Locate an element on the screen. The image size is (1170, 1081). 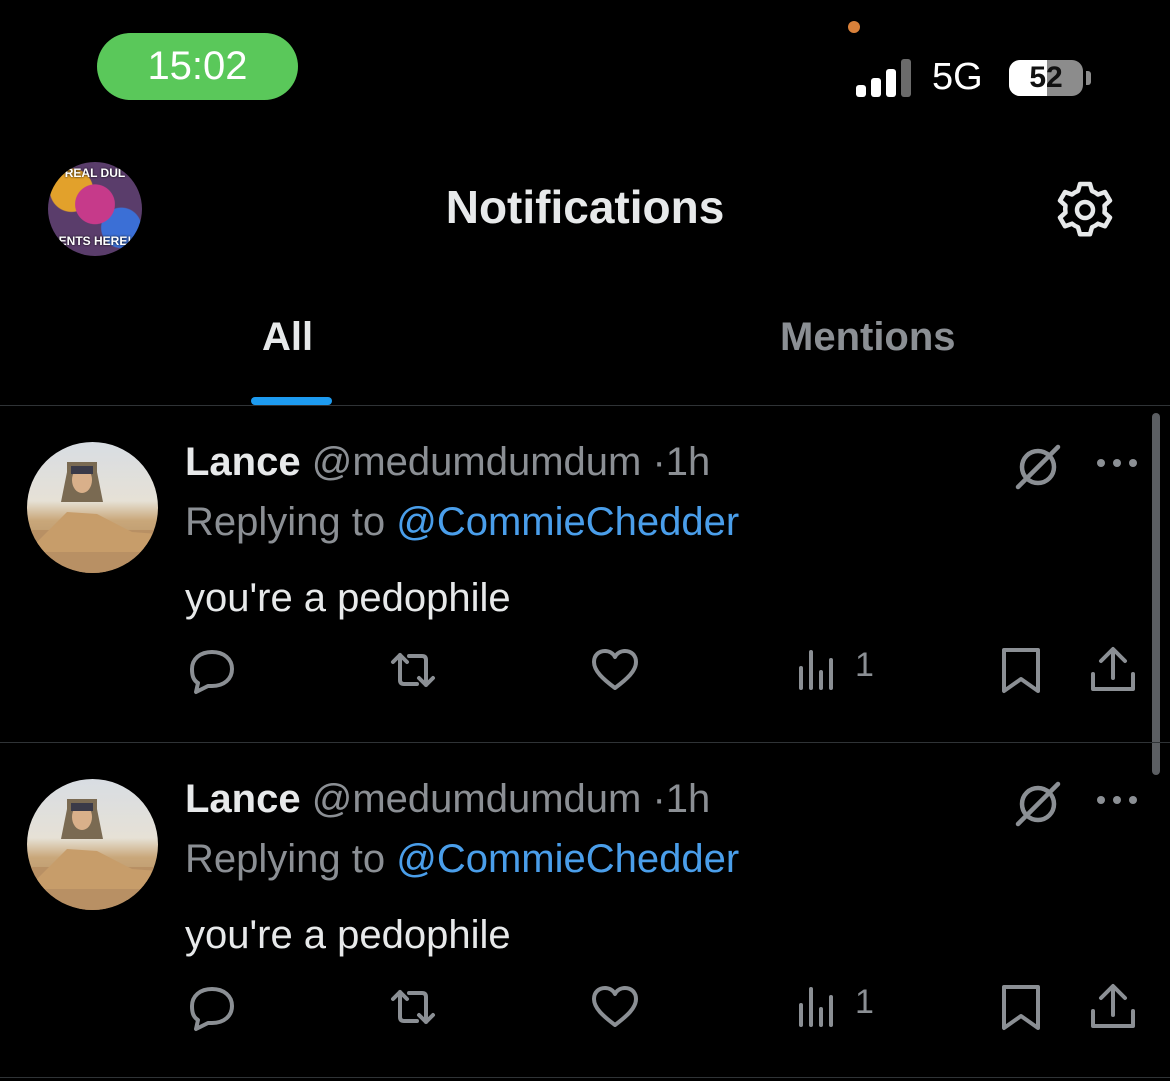
scrollbar is located at coordinates (1156, 594).